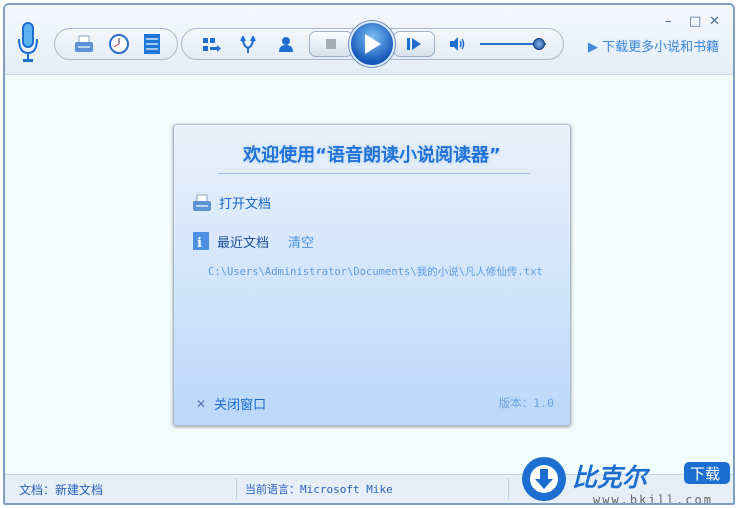 The height and width of the screenshot is (508, 738). I want to click on layout-button, so click(212, 45).